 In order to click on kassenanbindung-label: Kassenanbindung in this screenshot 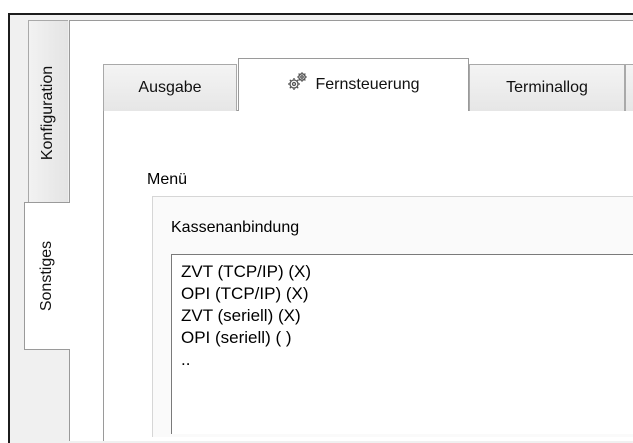, I will do `click(235, 227)`.